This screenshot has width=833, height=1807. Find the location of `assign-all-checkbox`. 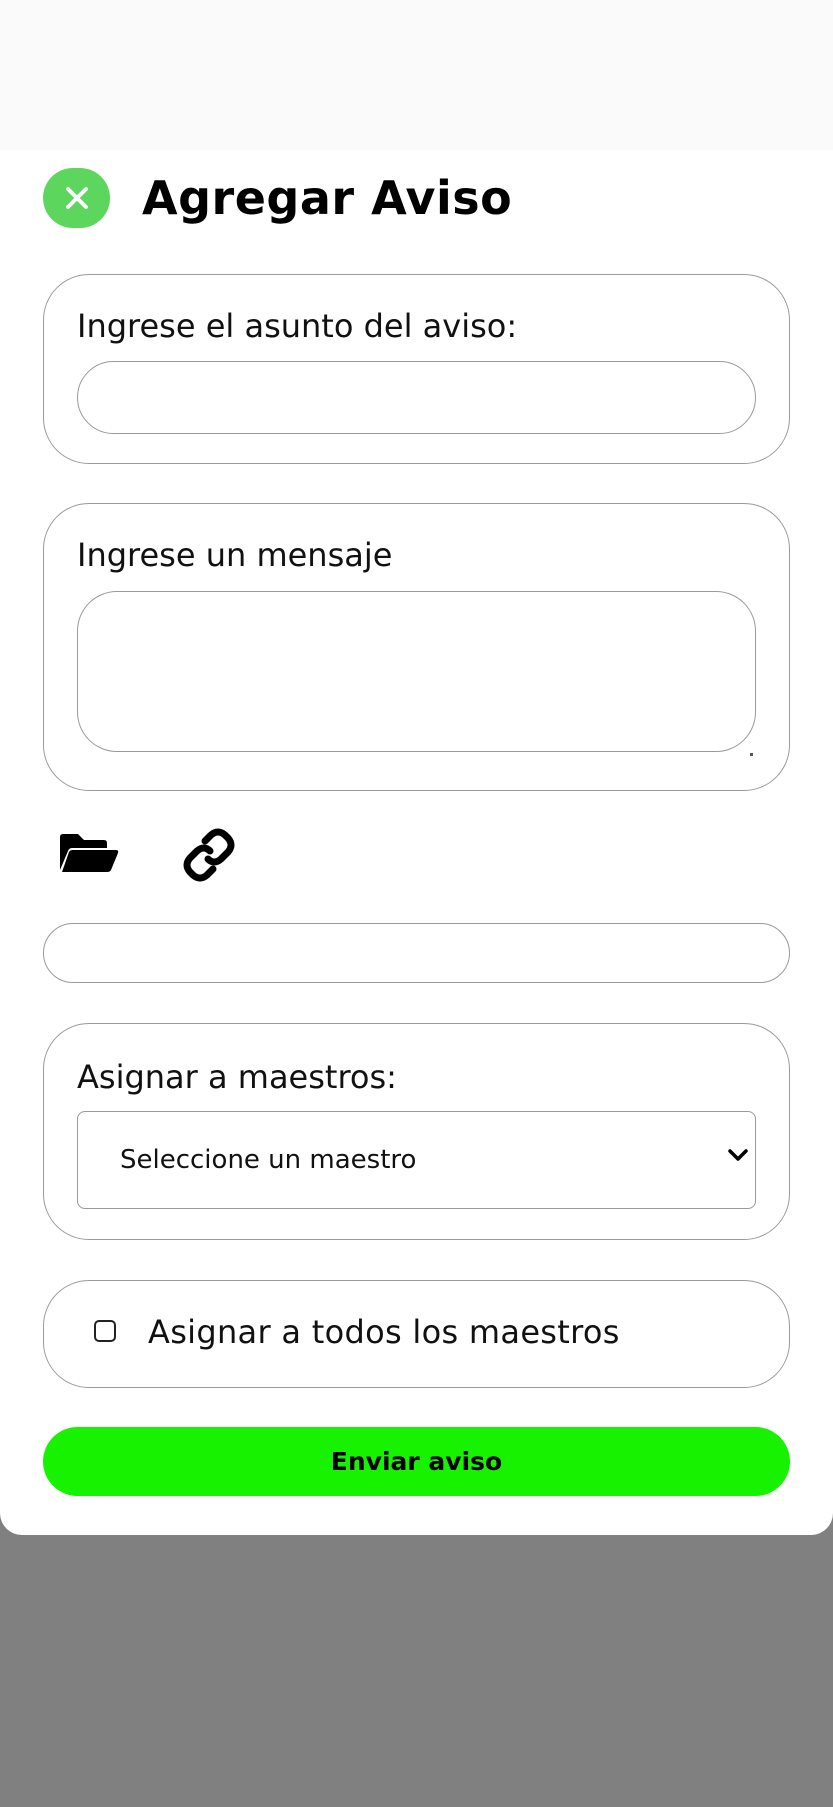

assign-all-checkbox is located at coordinates (105, 1331).